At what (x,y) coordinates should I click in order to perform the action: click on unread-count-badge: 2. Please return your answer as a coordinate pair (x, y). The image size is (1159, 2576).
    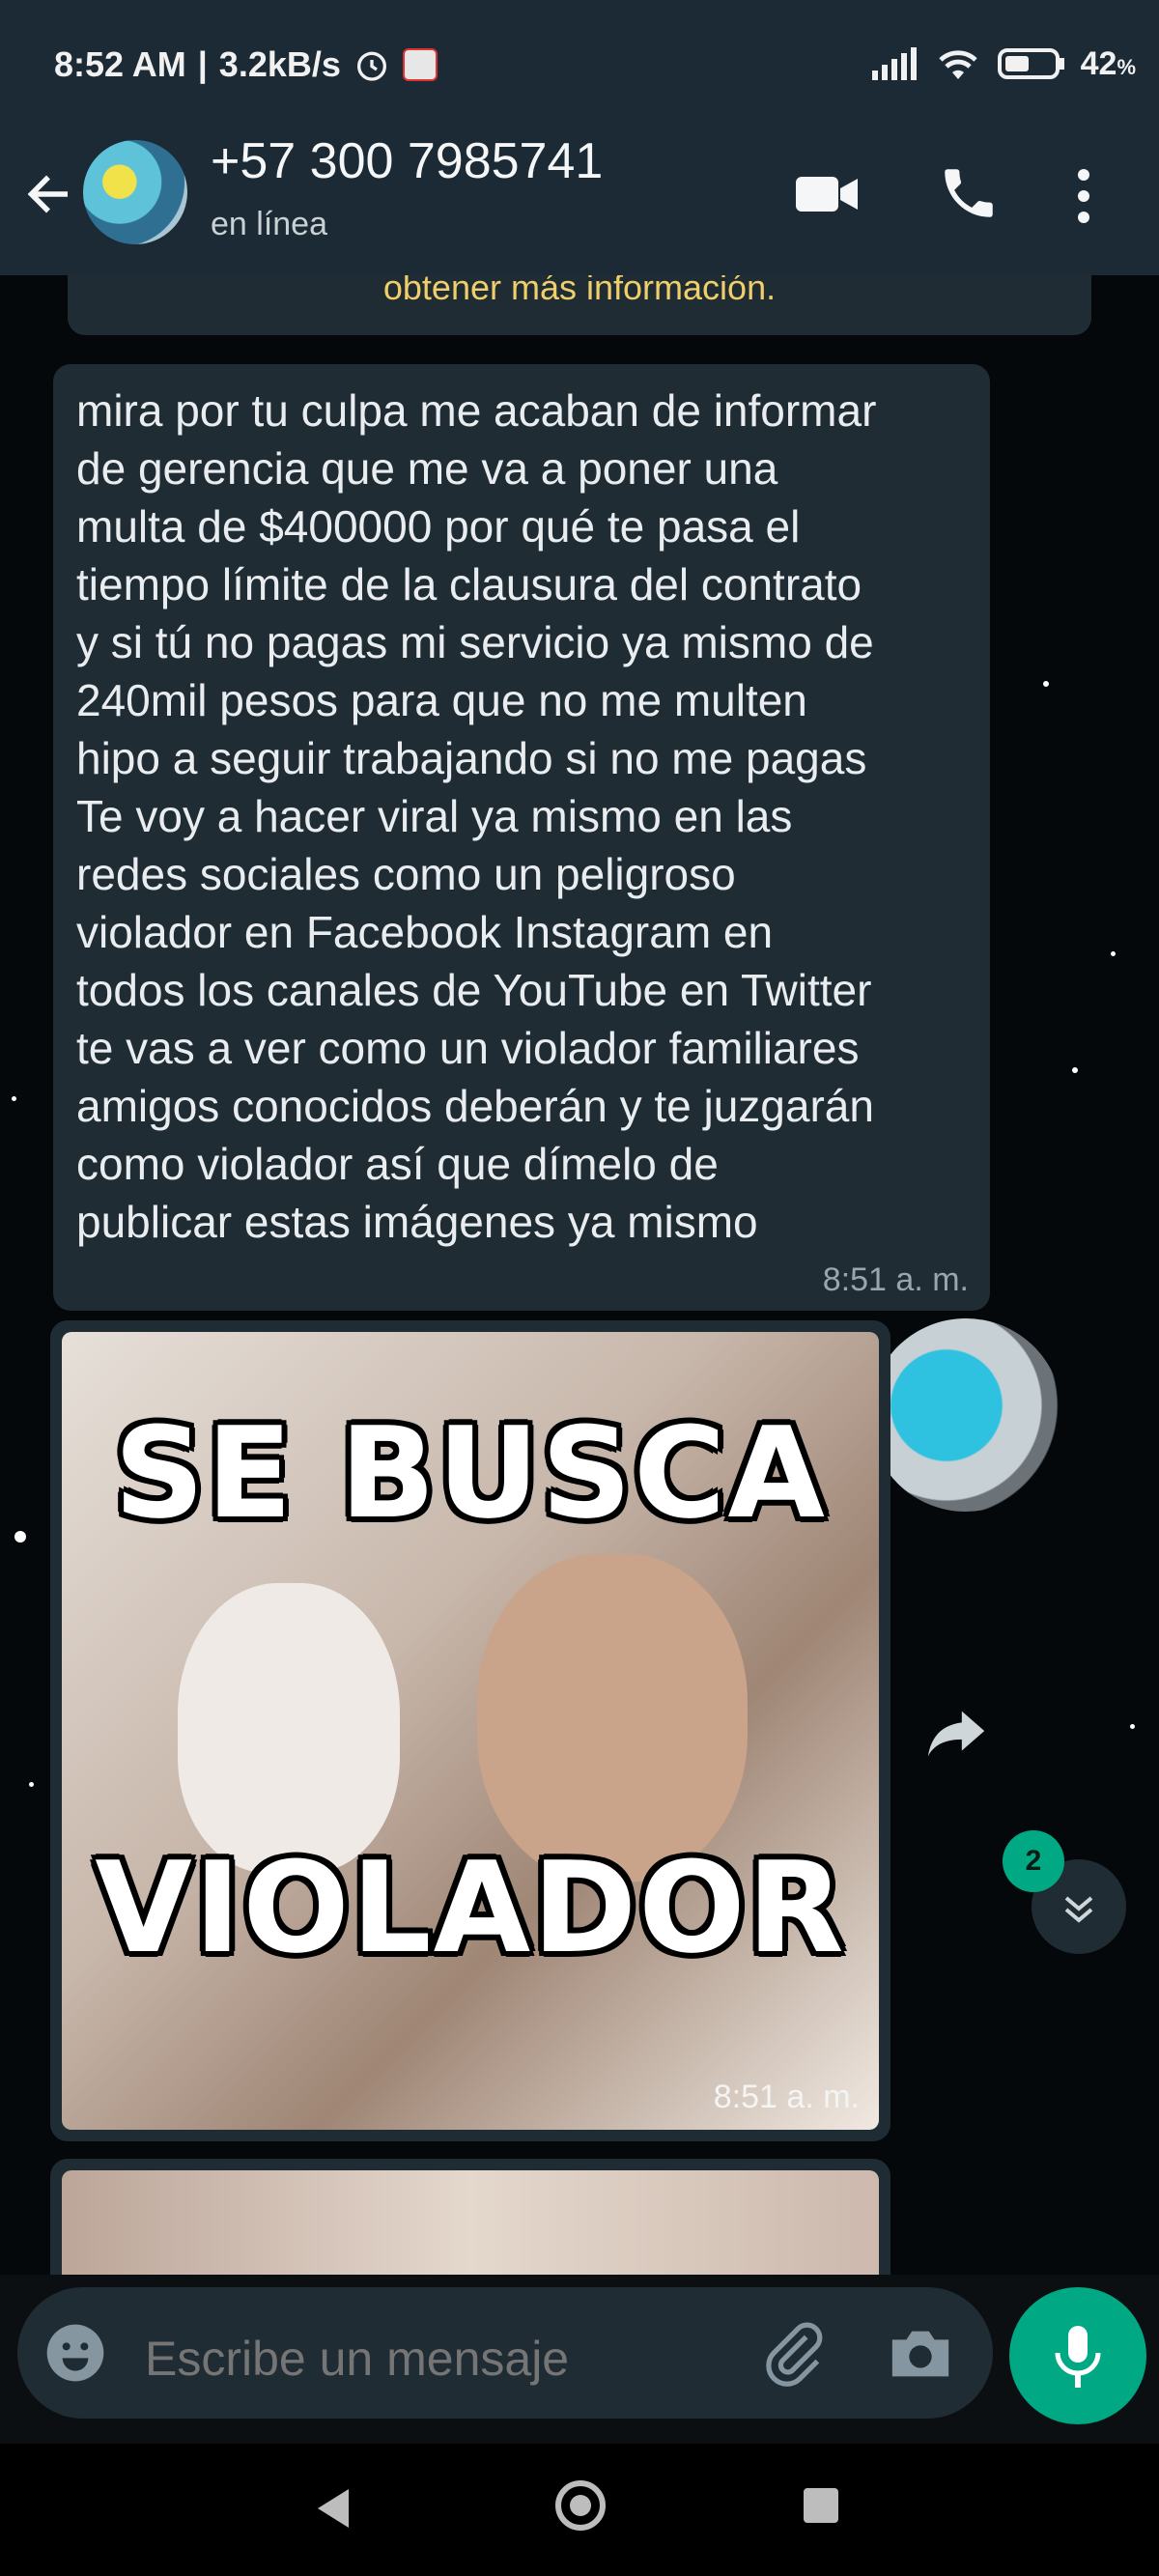
    Looking at the image, I should click on (1033, 1861).